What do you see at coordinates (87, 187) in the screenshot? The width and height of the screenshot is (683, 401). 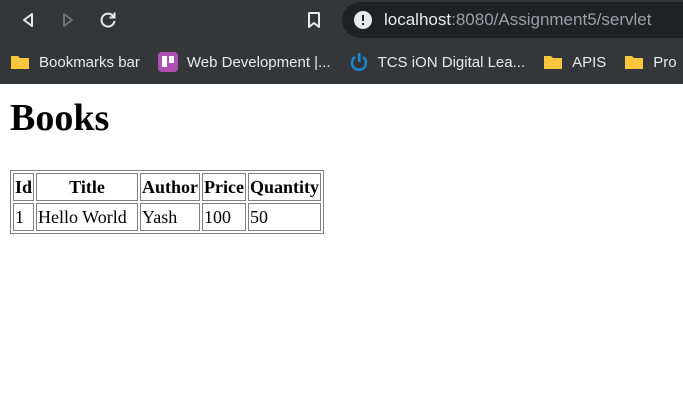 I see `column-header-title: Title` at bounding box center [87, 187].